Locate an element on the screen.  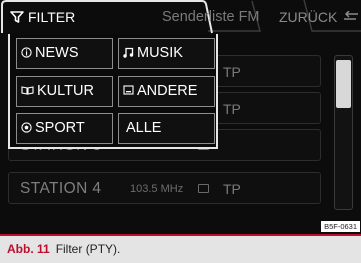
filter-icon is located at coordinates (17, 17).